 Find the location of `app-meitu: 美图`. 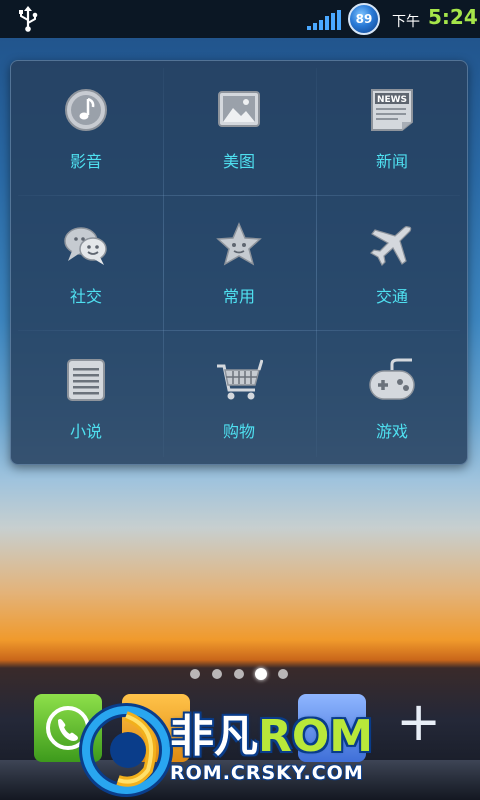

app-meitu: 美图 is located at coordinates (239, 127).